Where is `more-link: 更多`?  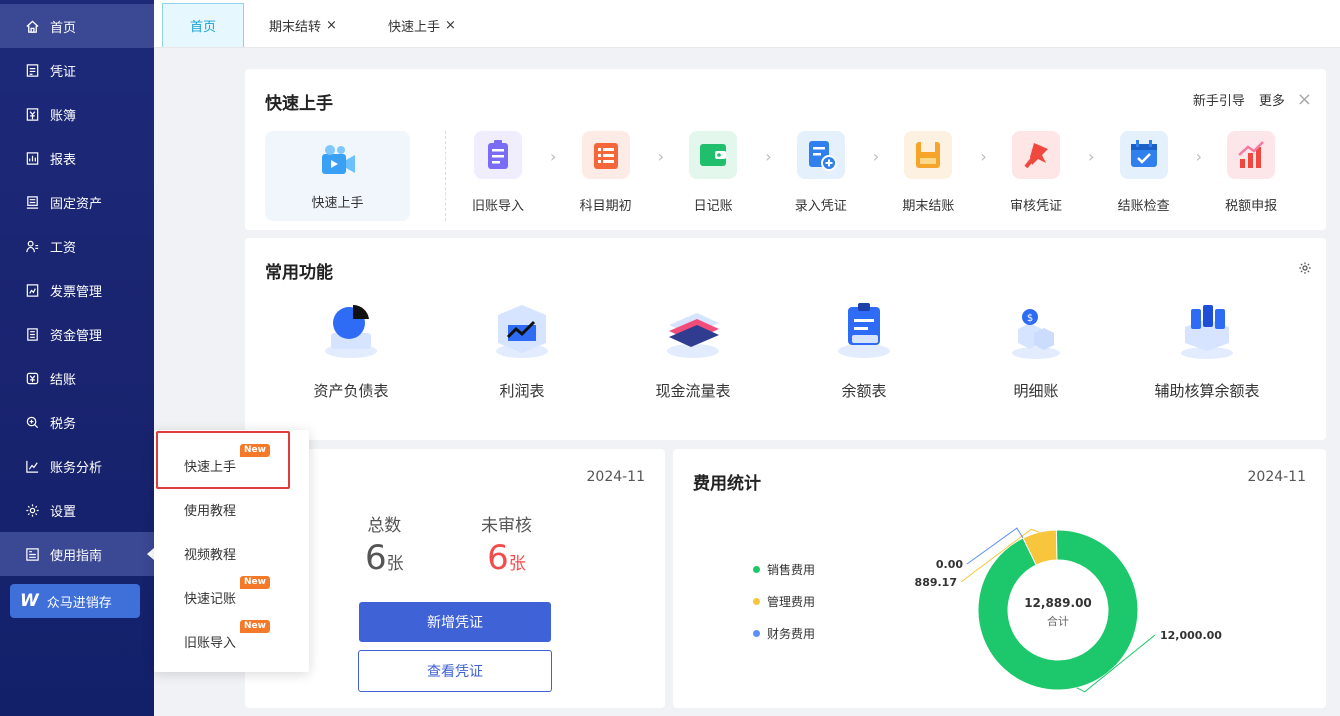 more-link: 更多 is located at coordinates (1272, 99).